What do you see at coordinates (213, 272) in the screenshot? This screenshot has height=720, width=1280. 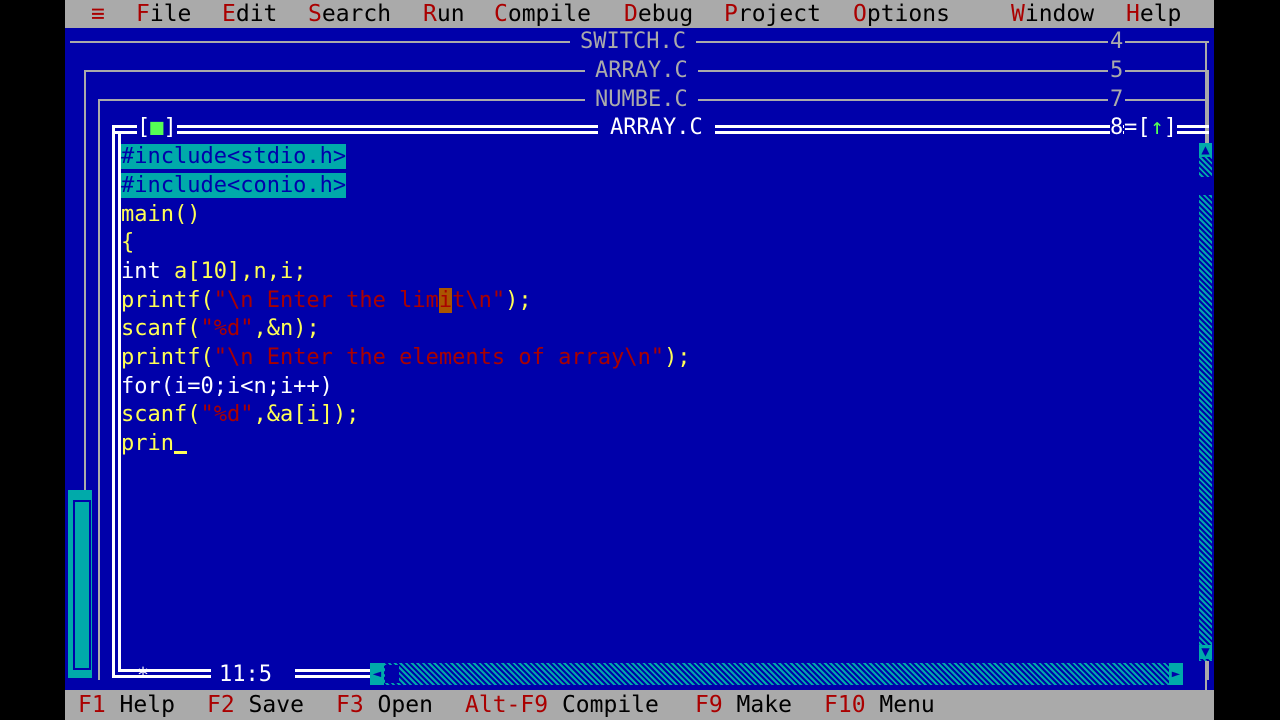 I see `code-line-5: int a[10],n,i;` at bounding box center [213, 272].